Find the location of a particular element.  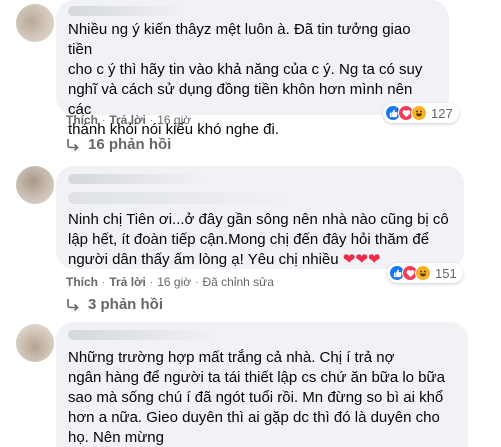

edited-label: Đã chỉnh sửa is located at coordinates (238, 282).